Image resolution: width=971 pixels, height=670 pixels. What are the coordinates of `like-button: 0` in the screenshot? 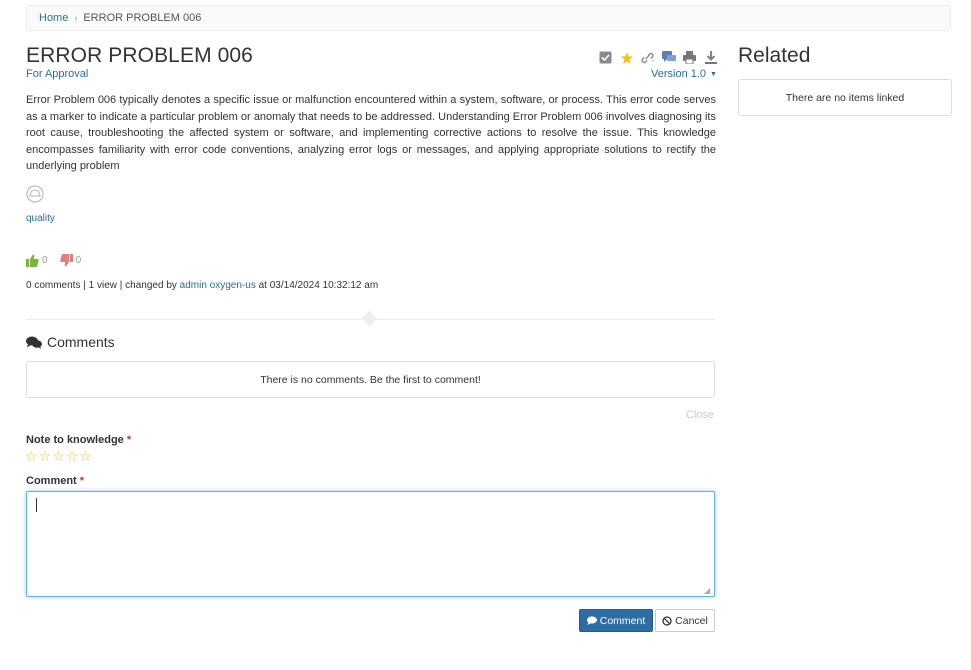 It's located at (37, 260).